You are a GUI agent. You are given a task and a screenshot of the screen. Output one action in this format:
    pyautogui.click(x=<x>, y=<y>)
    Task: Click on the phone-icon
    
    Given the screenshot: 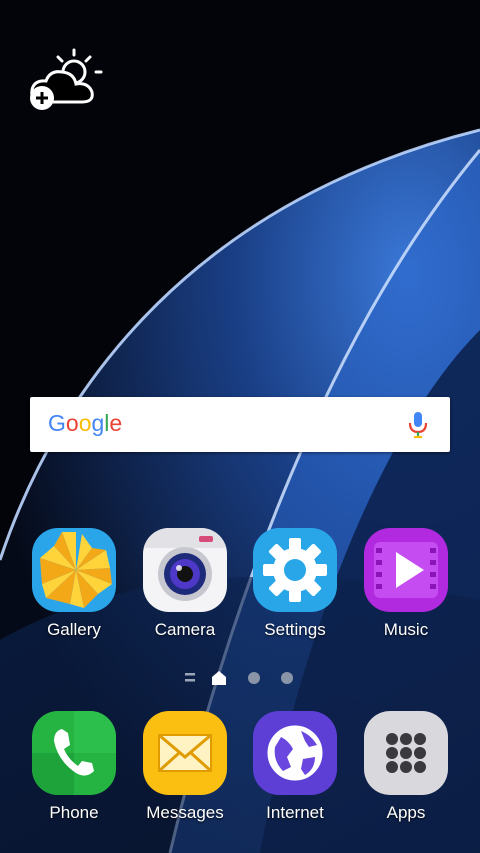 What is the action you would take?
    pyautogui.click(x=74, y=753)
    